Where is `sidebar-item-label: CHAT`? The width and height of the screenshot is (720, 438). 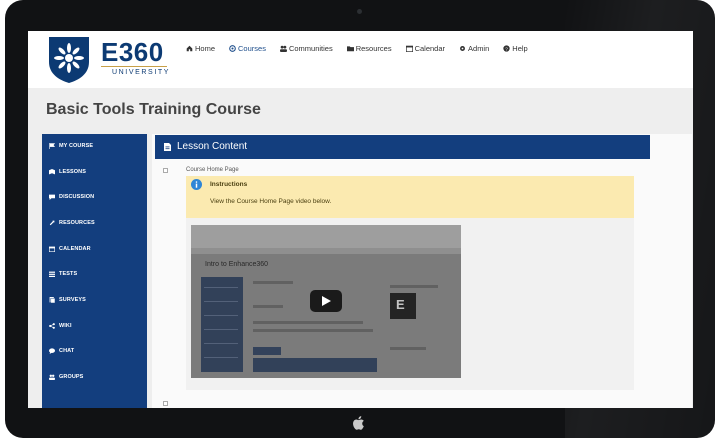
sidebar-item-label: CHAT is located at coordinates (67, 351).